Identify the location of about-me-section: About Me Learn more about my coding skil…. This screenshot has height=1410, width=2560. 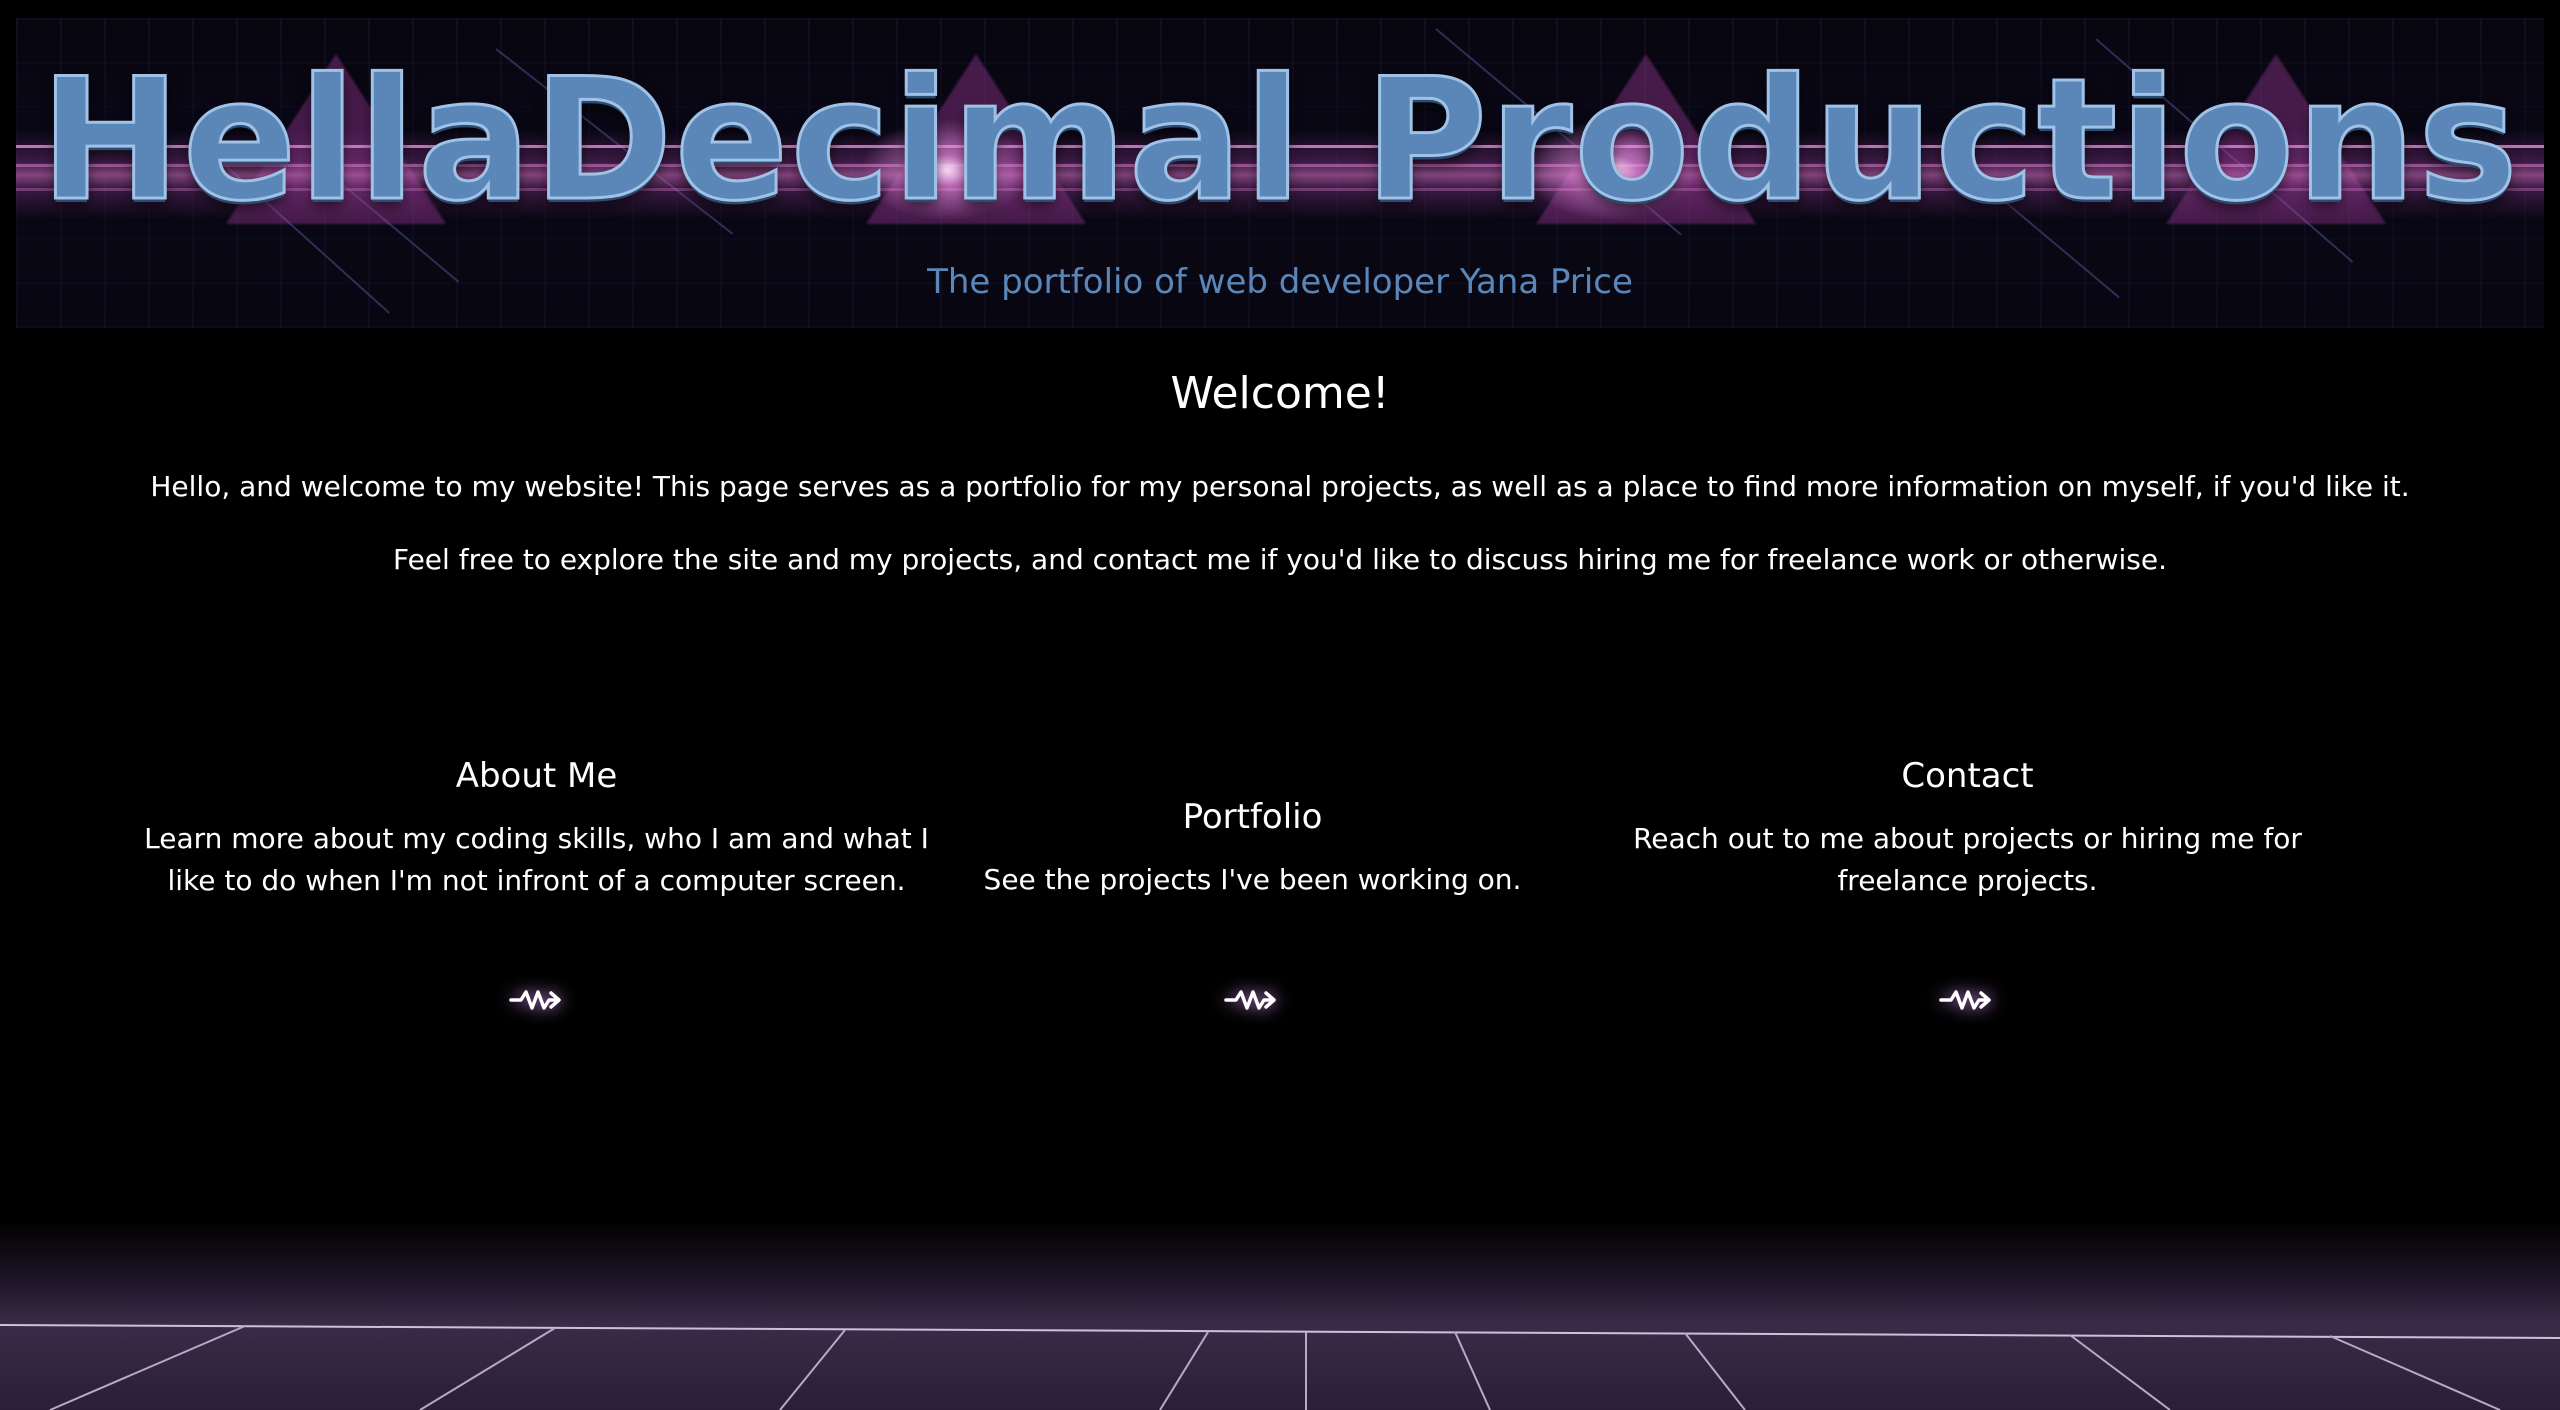
(536, 829).